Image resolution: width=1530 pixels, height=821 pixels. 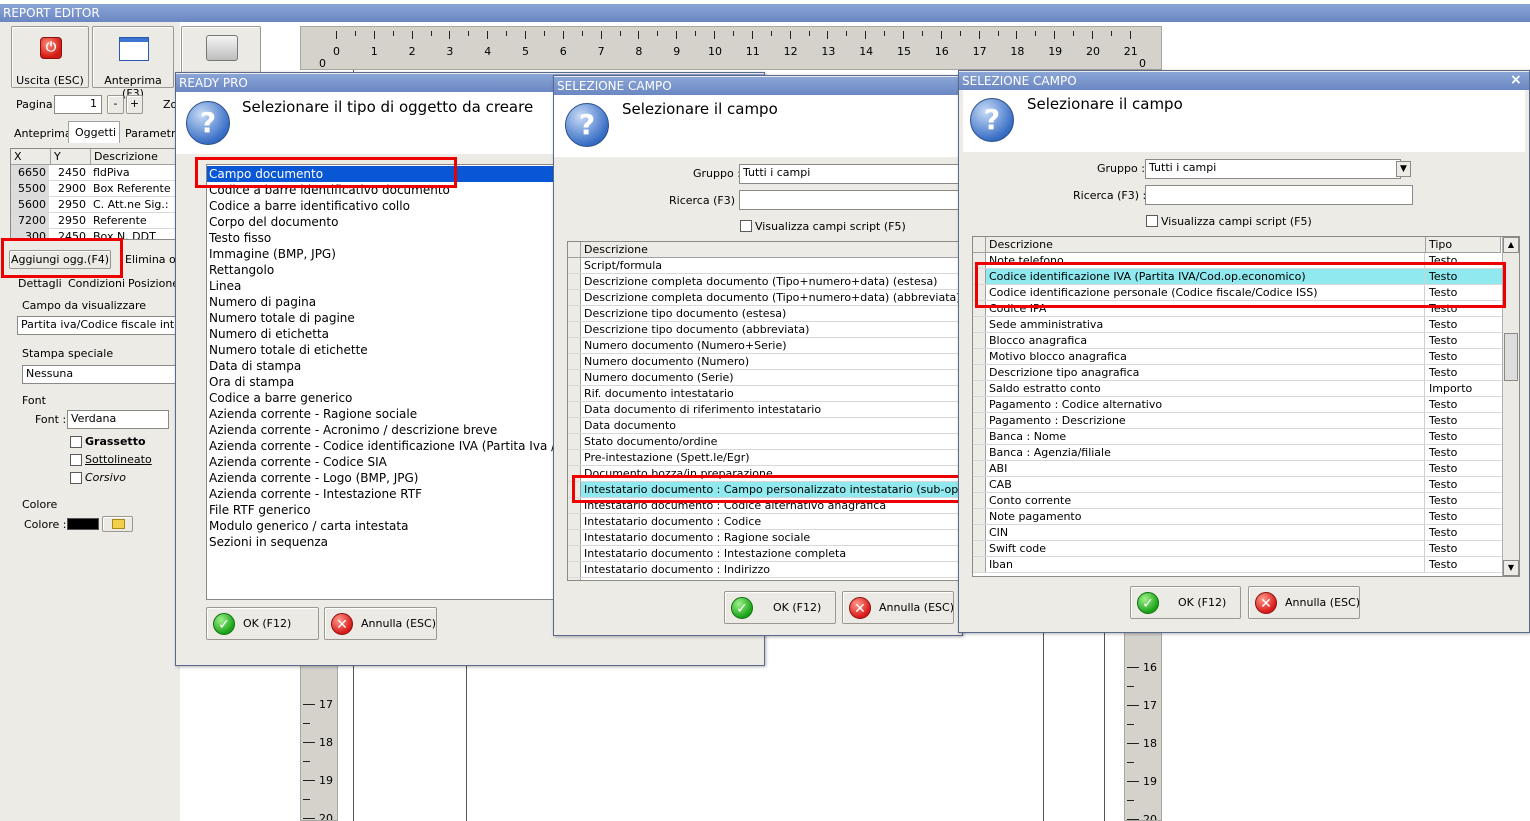 What do you see at coordinates (386, 286) in the screenshot?
I see `list-item: Linea` at bounding box center [386, 286].